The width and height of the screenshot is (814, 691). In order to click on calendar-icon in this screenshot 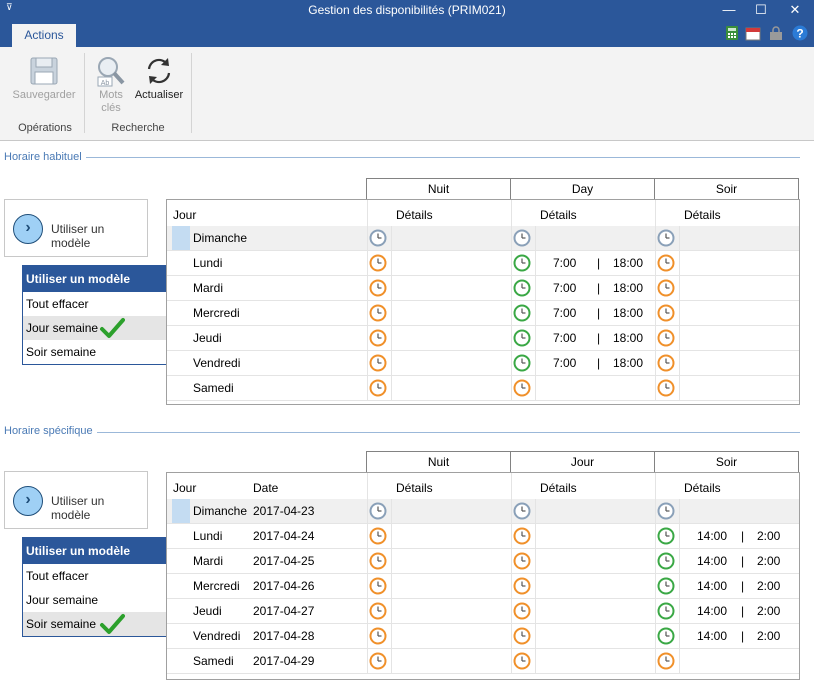, I will do `click(753, 33)`.